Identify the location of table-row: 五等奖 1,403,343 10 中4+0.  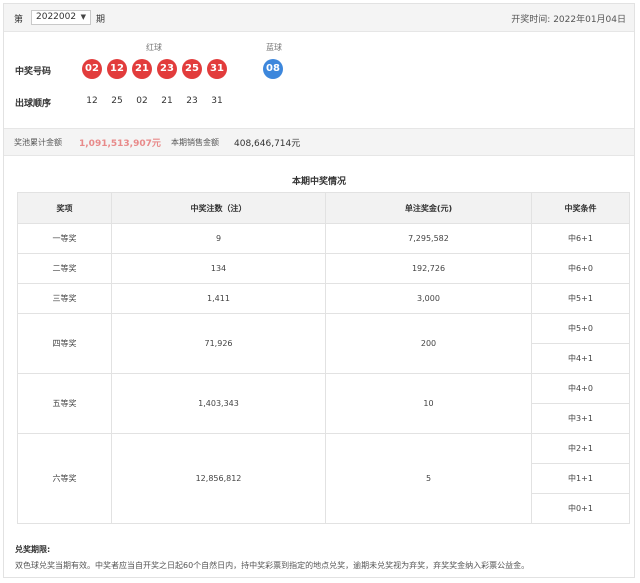
(323, 403).